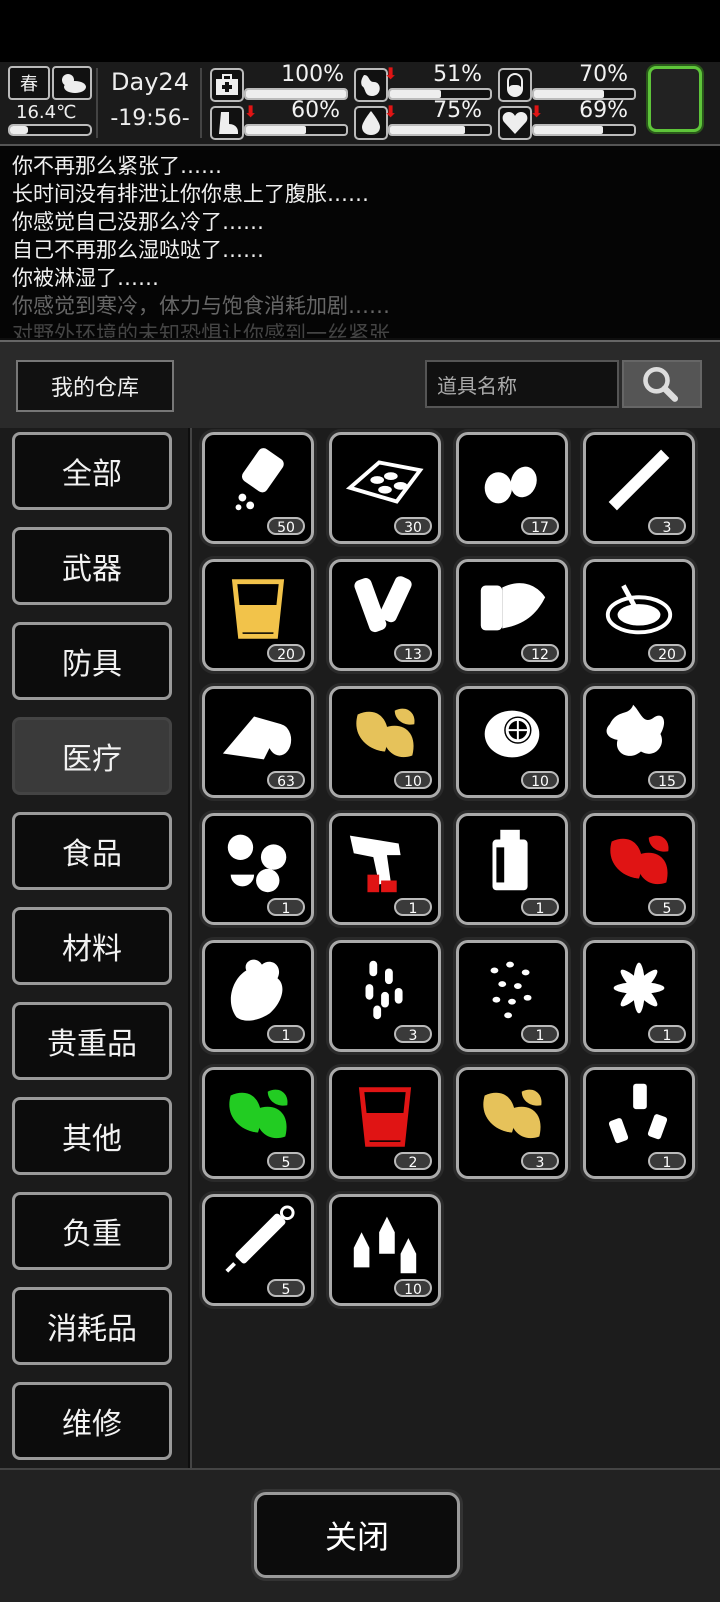 The width and height of the screenshot is (720, 1602). Describe the element at coordinates (257, 738) in the screenshot. I see `tape-roll-icon` at that location.